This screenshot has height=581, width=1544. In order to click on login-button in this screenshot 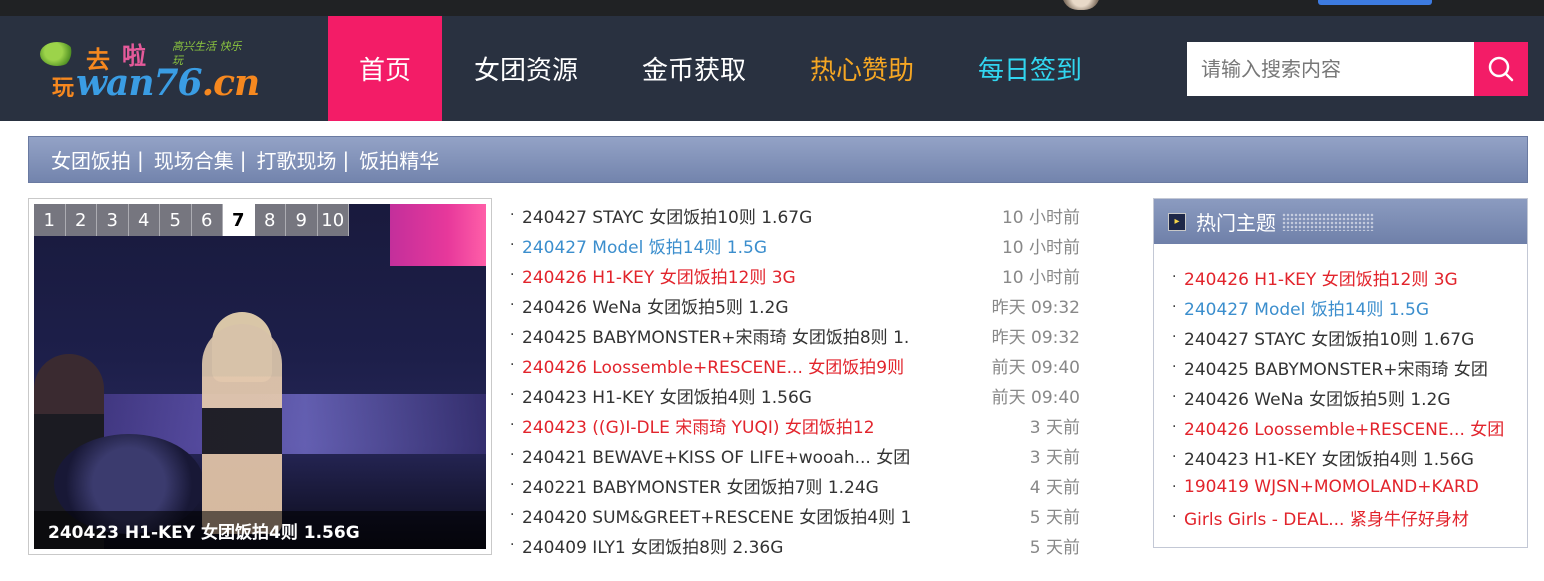, I will do `click(1375, 2)`.